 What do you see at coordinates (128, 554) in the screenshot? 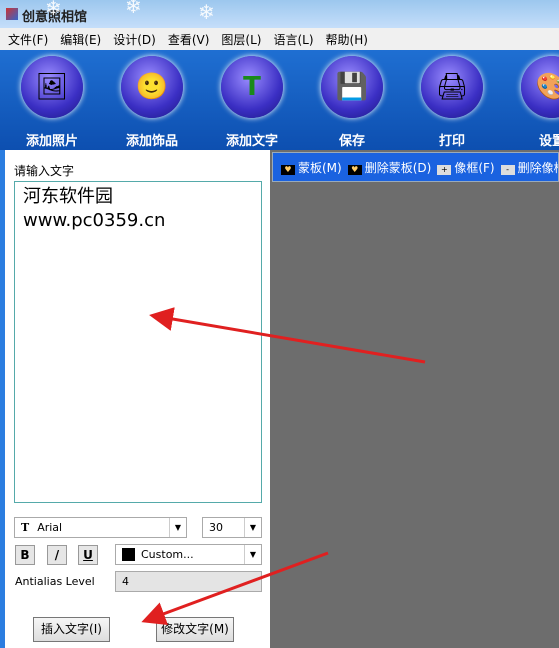
I see `color-swatch` at bounding box center [128, 554].